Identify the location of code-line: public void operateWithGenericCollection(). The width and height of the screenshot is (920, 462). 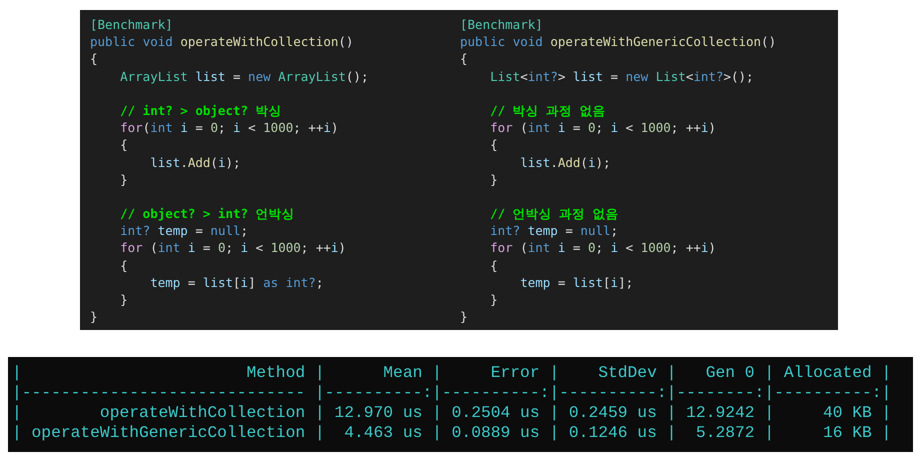
(618, 41).